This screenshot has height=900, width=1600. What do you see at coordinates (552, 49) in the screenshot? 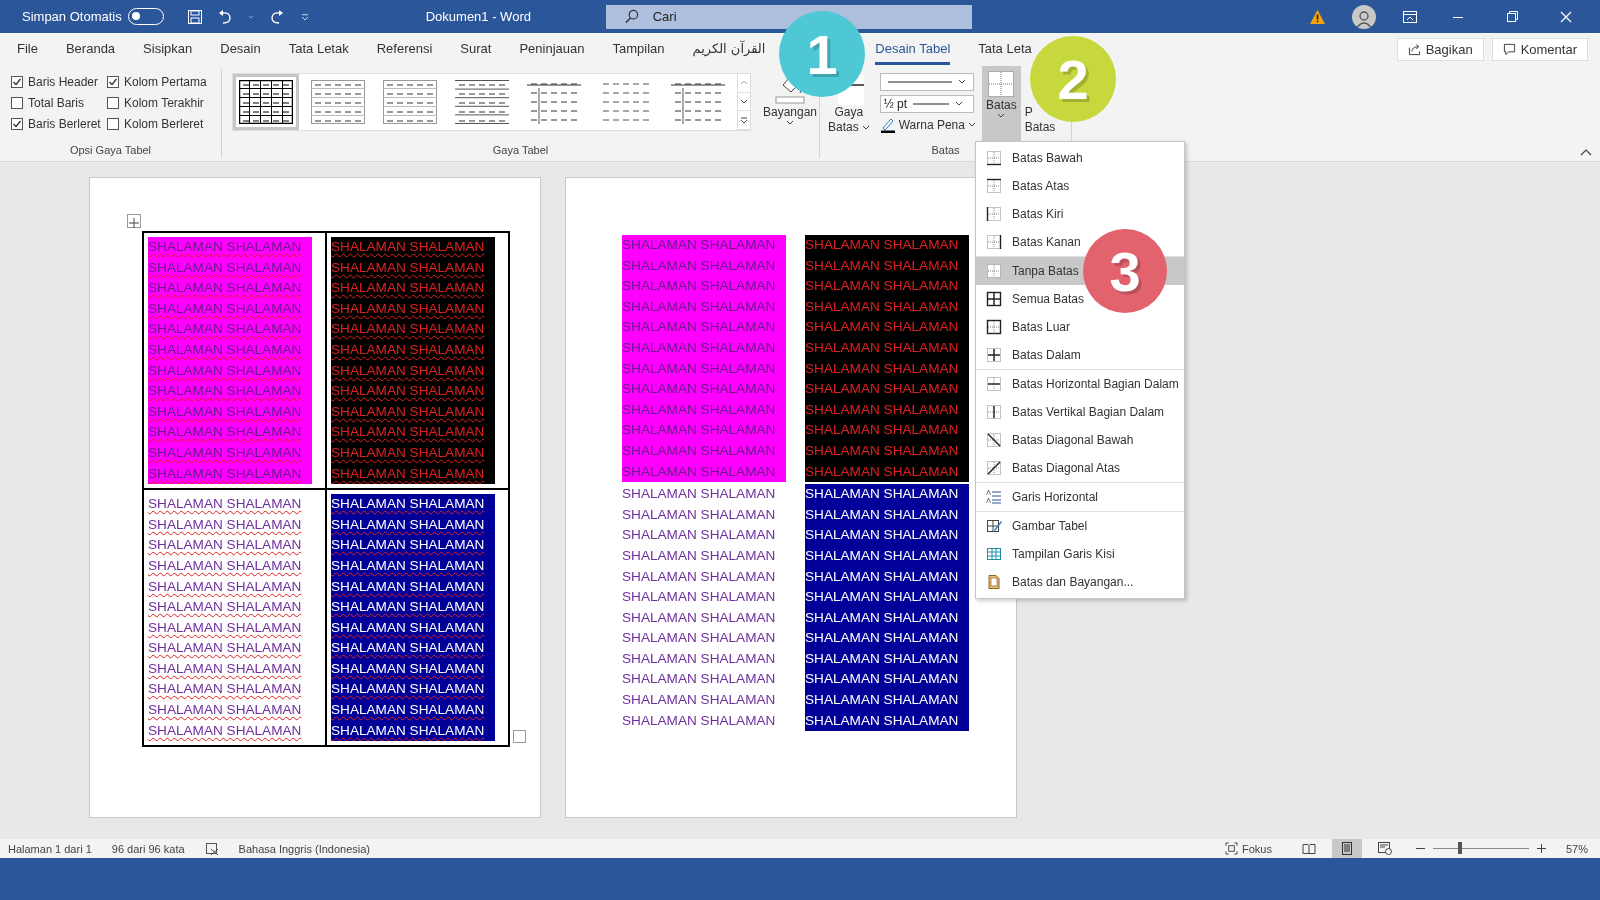
I see `ribbon-tab: Peninjauan` at bounding box center [552, 49].